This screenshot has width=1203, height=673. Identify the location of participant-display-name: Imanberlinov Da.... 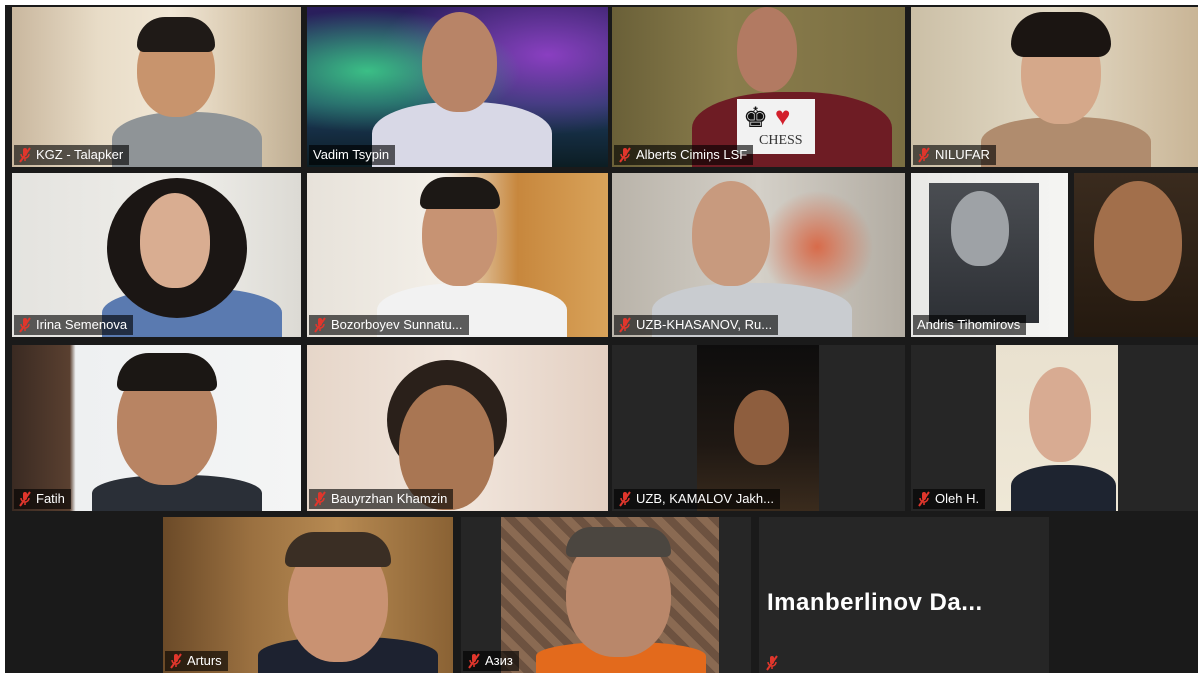
(875, 602).